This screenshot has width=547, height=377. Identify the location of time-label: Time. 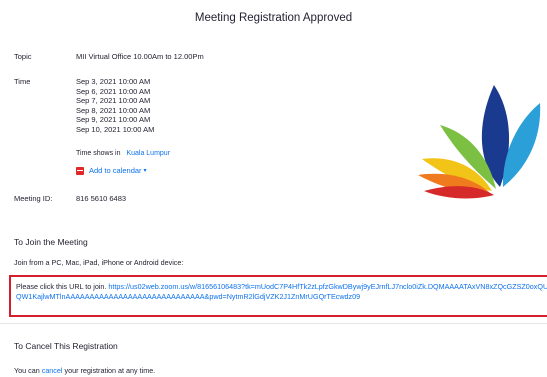
(22, 81).